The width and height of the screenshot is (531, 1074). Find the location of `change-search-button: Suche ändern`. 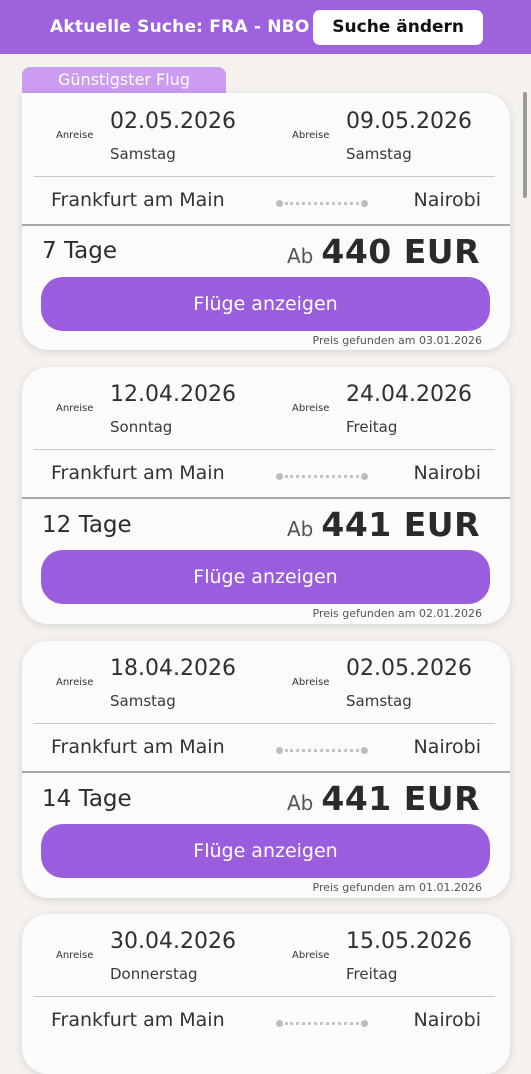

change-search-button: Suche ändern is located at coordinates (398, 27).